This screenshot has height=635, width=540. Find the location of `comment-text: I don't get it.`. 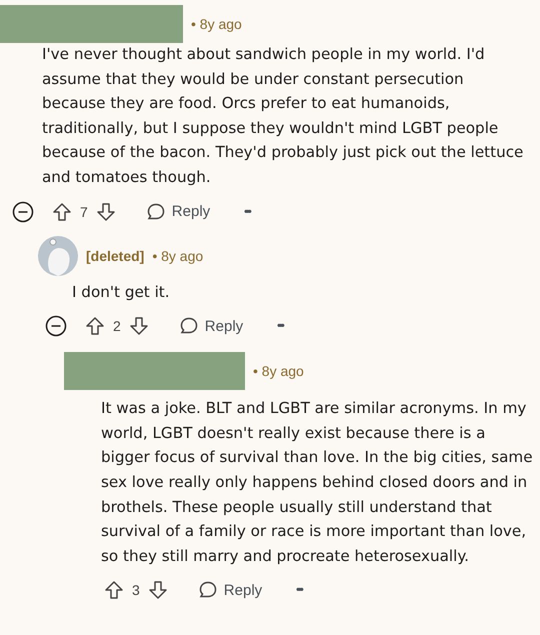

comment-text: I don't get it. is located at coordinates (121, 292).